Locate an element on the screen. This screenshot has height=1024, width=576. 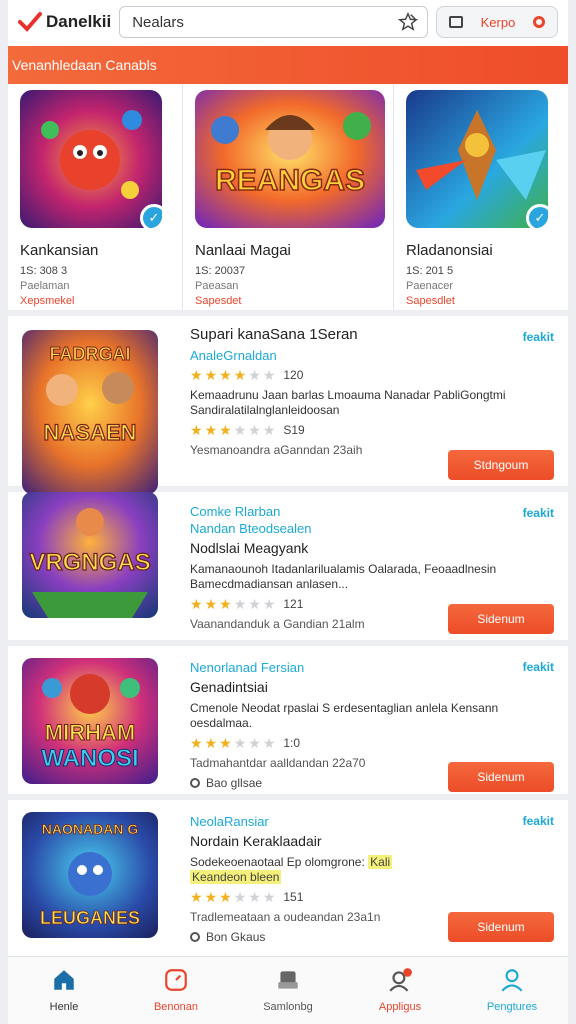
home-icon is located at coordinates (64, 980).